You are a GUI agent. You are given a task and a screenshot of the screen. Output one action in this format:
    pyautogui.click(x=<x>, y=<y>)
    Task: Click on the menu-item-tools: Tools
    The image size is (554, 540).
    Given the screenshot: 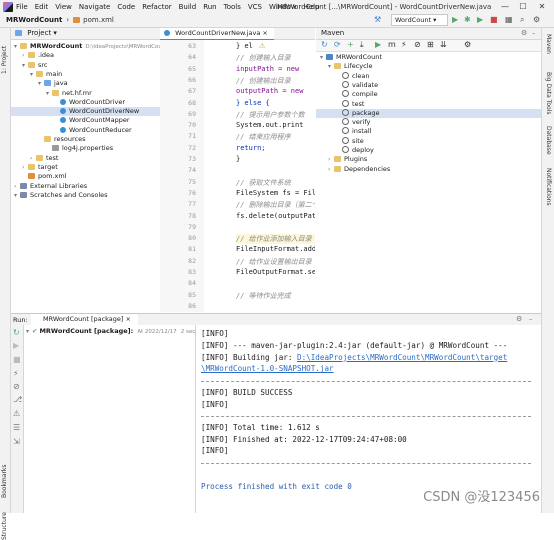 What is the action you would take?
    pyautogui.click(x=232, y=7)
    